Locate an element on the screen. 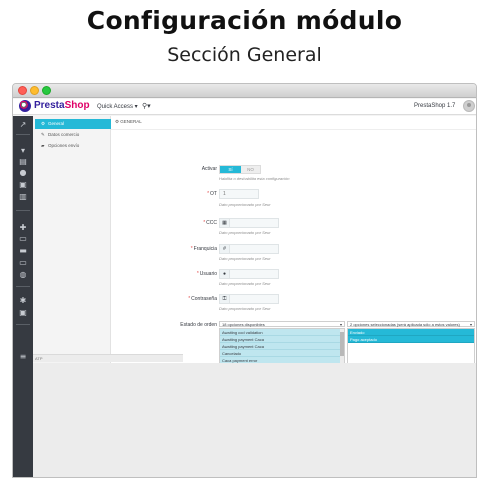  truck-icon: ▰ is located at coordinates (43, 145).